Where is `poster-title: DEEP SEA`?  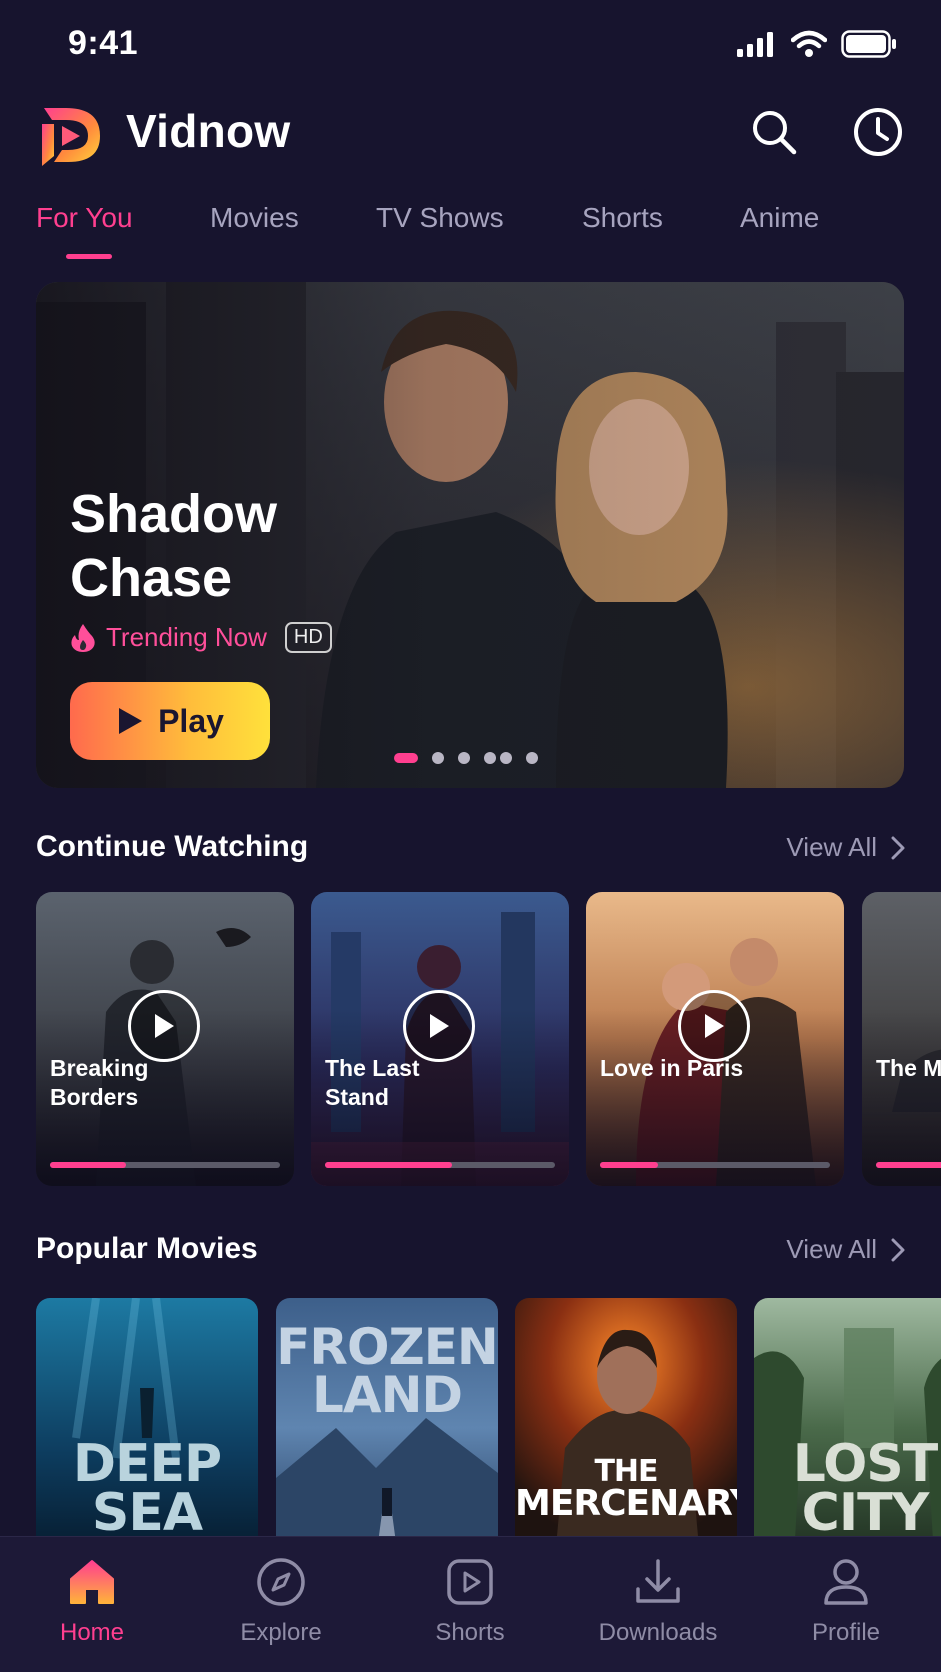 poster-title: DEEP SEA is located at coordinates (147, 1489).